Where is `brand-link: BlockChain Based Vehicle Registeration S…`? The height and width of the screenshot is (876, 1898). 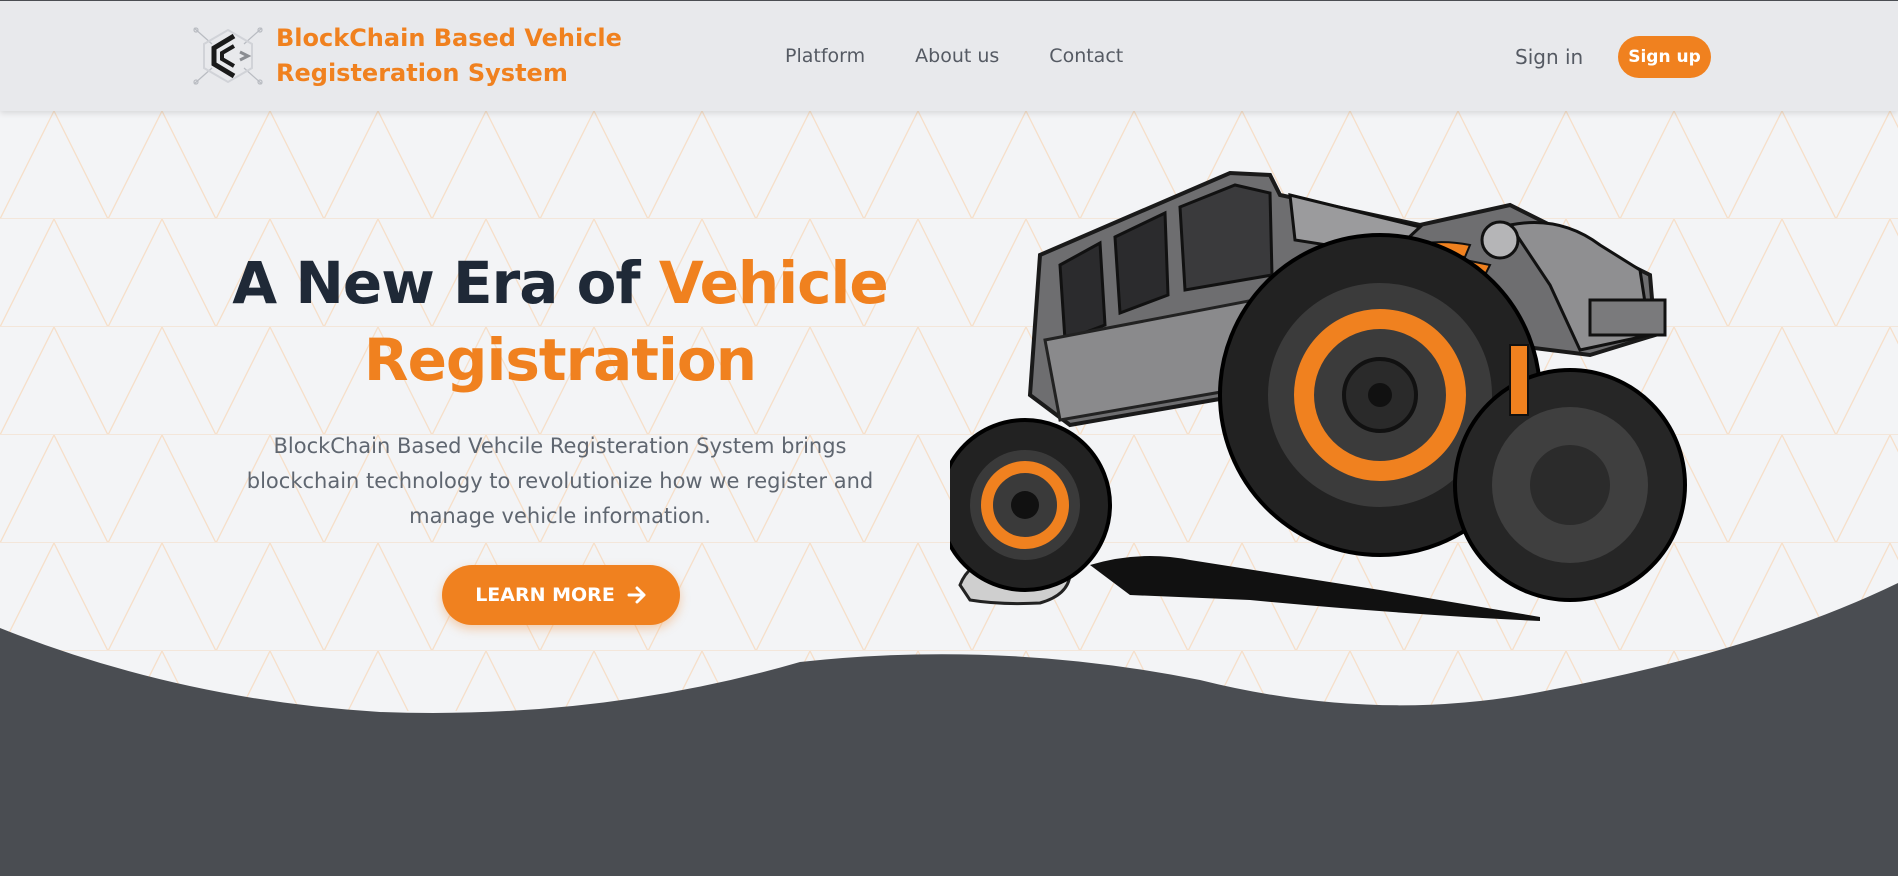
brand-link: BlockChain Based Vehicle Registeration S… is located at coordinates (406, 56).